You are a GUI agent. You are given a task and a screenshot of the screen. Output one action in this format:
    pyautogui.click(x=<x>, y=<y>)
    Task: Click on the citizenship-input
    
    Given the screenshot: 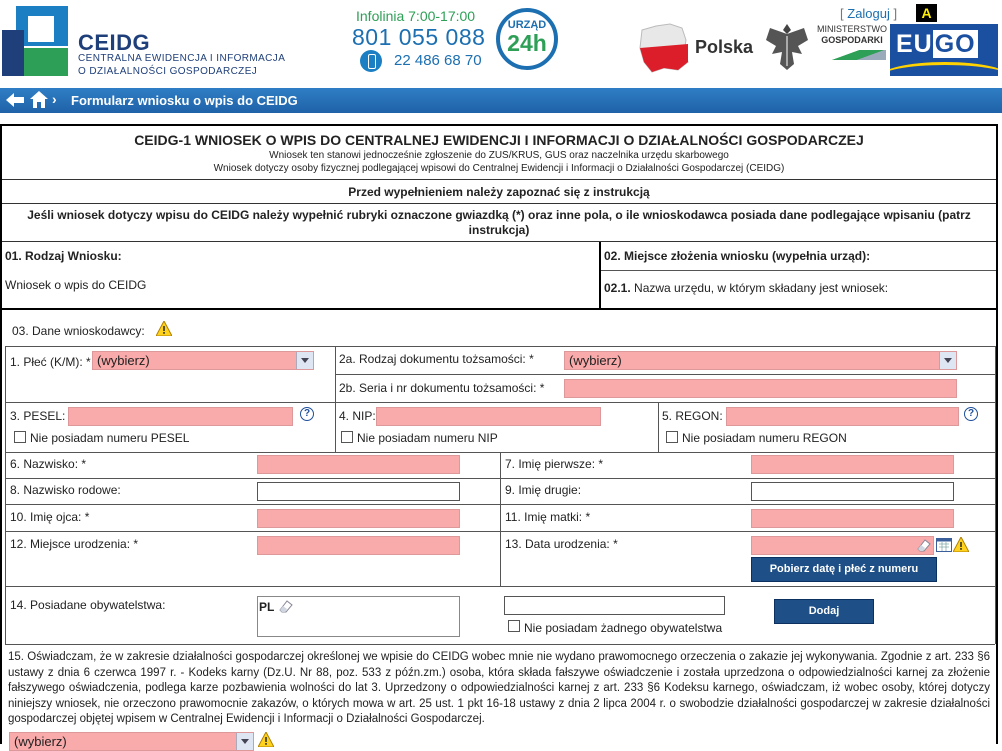 What is the action you would take?
    pyautogui.click(x=614, y=605)
    